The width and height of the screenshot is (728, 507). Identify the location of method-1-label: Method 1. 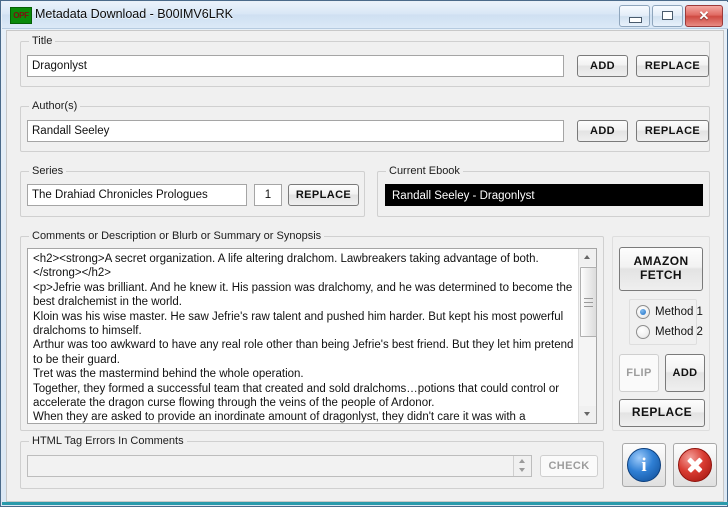
(679, 312).